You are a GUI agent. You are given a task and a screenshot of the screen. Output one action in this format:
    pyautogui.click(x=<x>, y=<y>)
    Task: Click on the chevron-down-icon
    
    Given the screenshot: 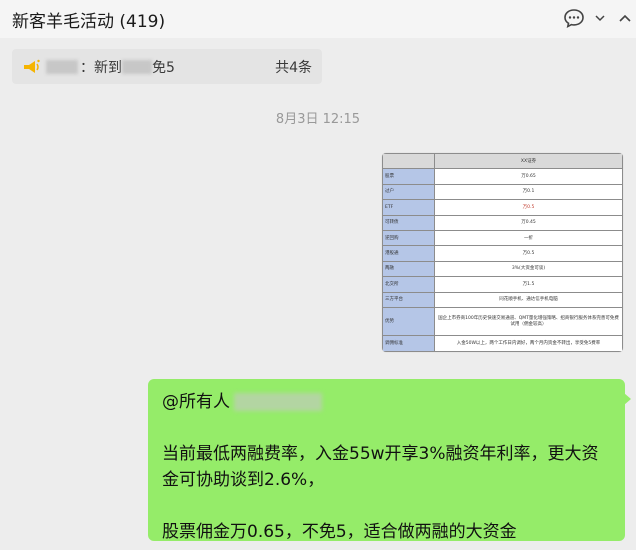 What is the action you would take?
    pyautogui.click(x=600, y=18)
    